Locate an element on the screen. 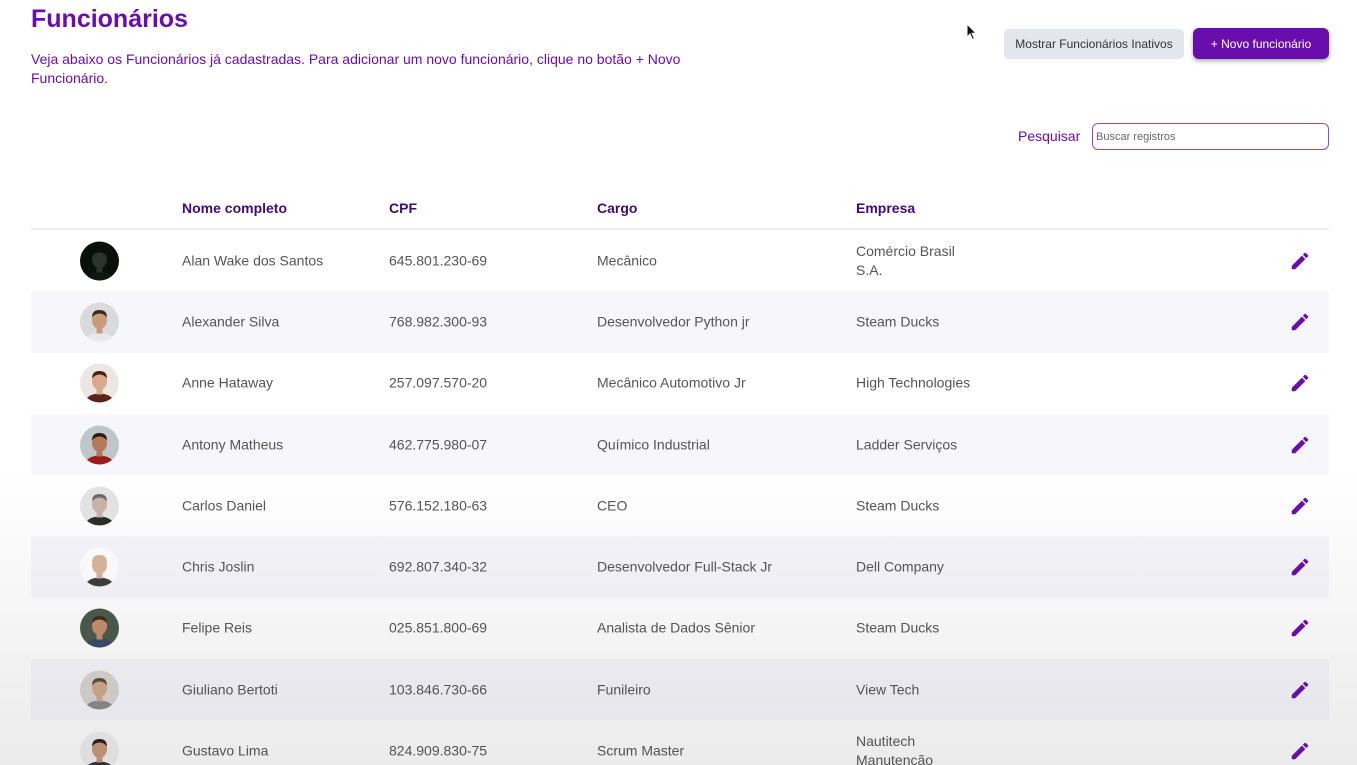 The width and height of the screenshot is (1357, 765). employee-name: Antony Matheus is located at coordinates (233, 444).